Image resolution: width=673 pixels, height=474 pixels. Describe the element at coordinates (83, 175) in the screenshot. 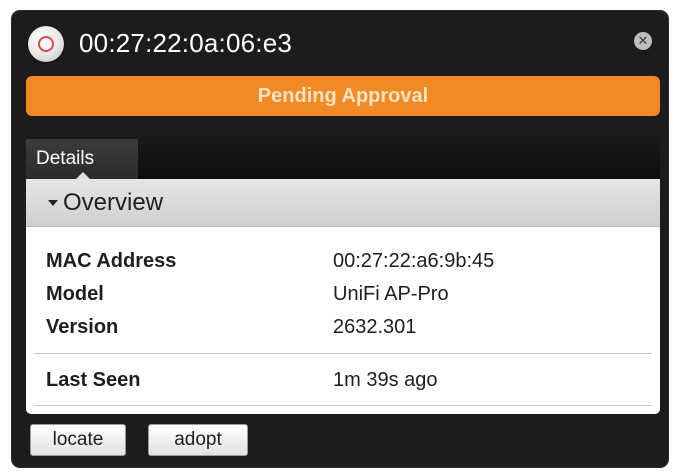

I see `tab-active-caret-icon` at that location.